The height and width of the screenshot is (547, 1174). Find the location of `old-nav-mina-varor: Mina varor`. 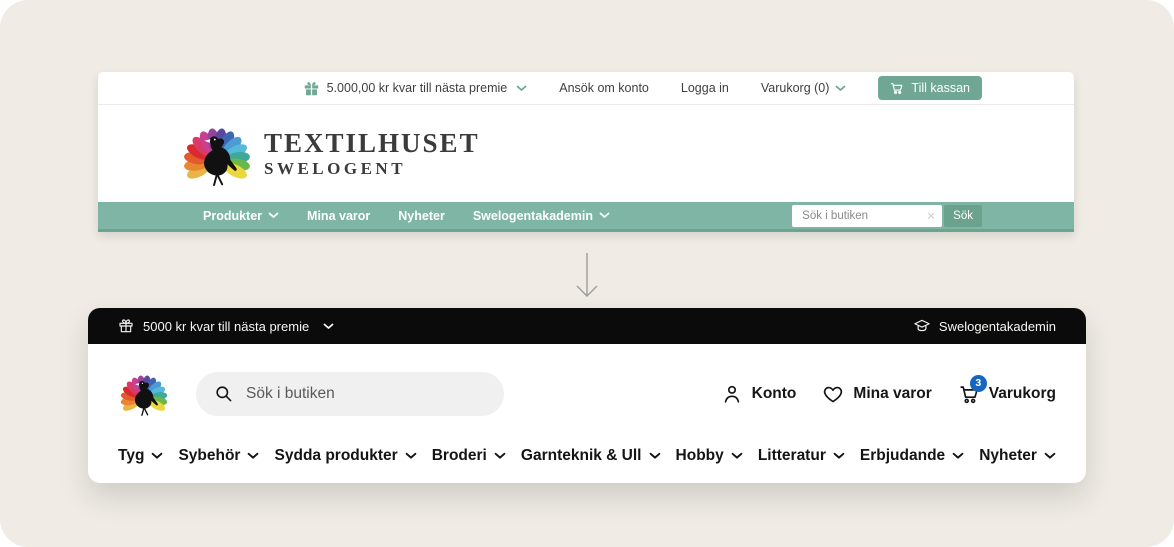

old-nav-mina-varor: Mina varor is located at coordinates (338, 216).